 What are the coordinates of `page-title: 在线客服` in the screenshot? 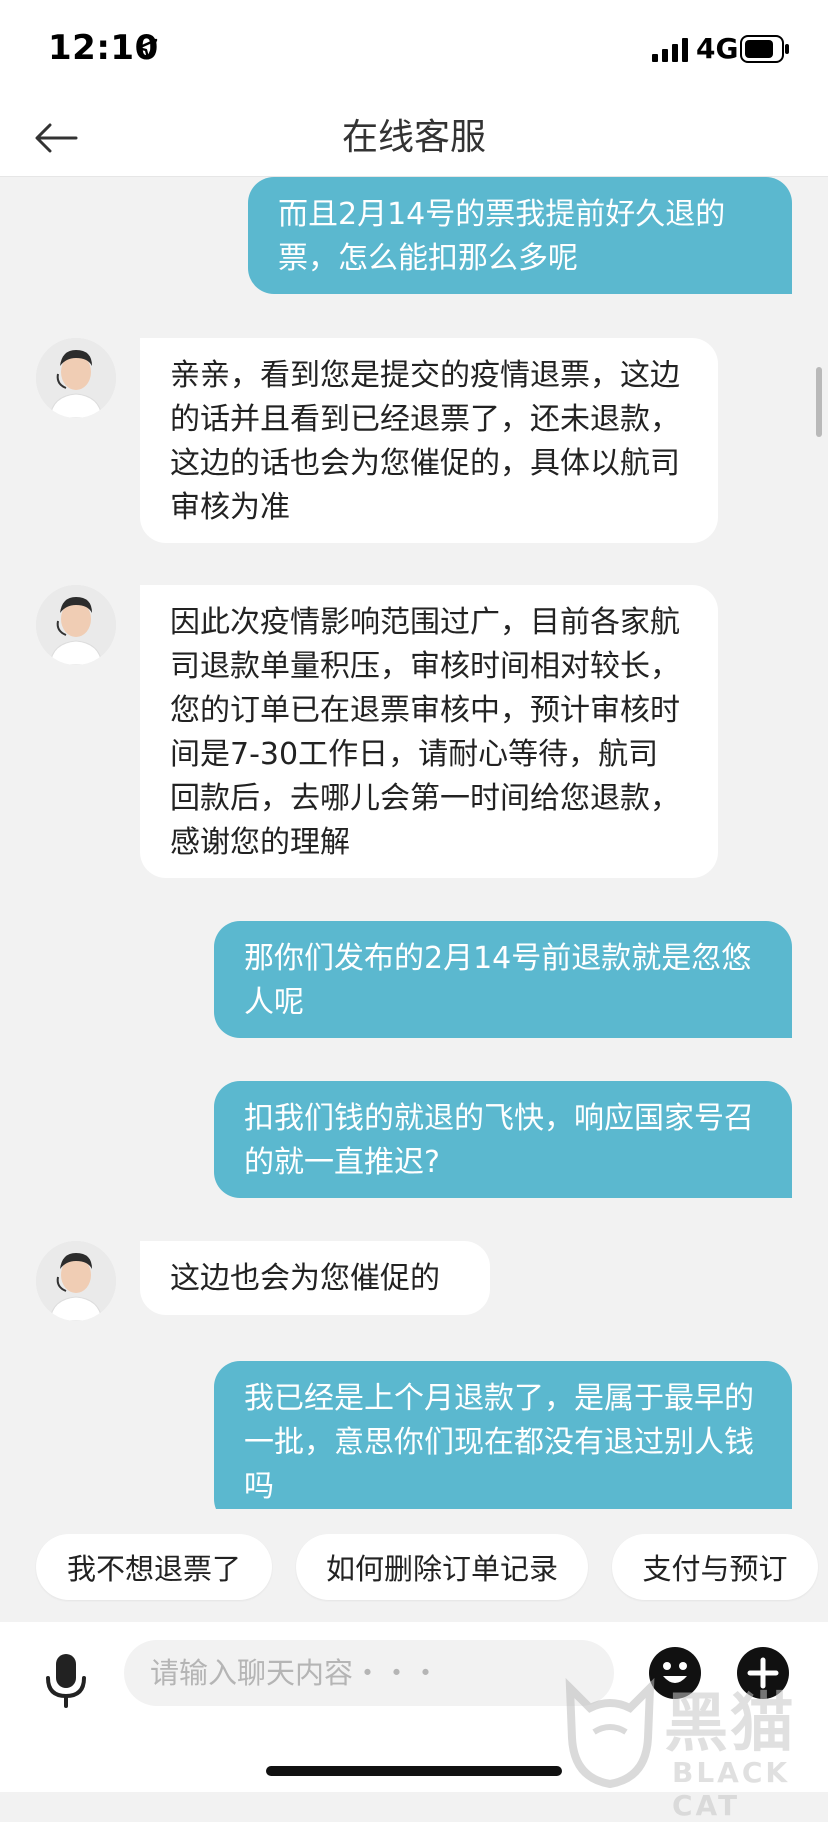 It's located at (413, 137).